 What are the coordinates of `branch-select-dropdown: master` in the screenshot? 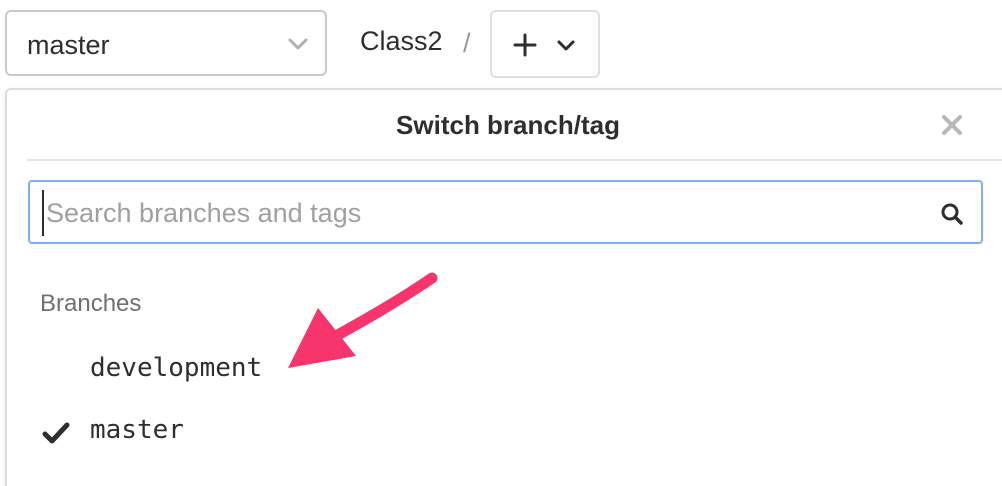 It's located at (166, 43).